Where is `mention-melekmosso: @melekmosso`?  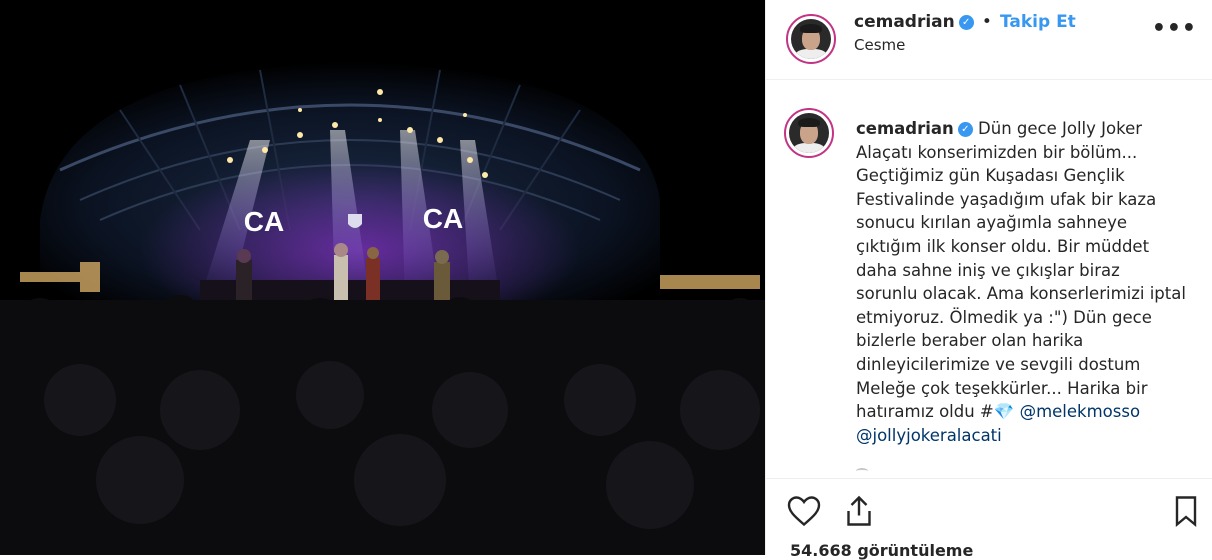
mention-melekmosso: @melekmosso is located at coordinates (1080, 411).